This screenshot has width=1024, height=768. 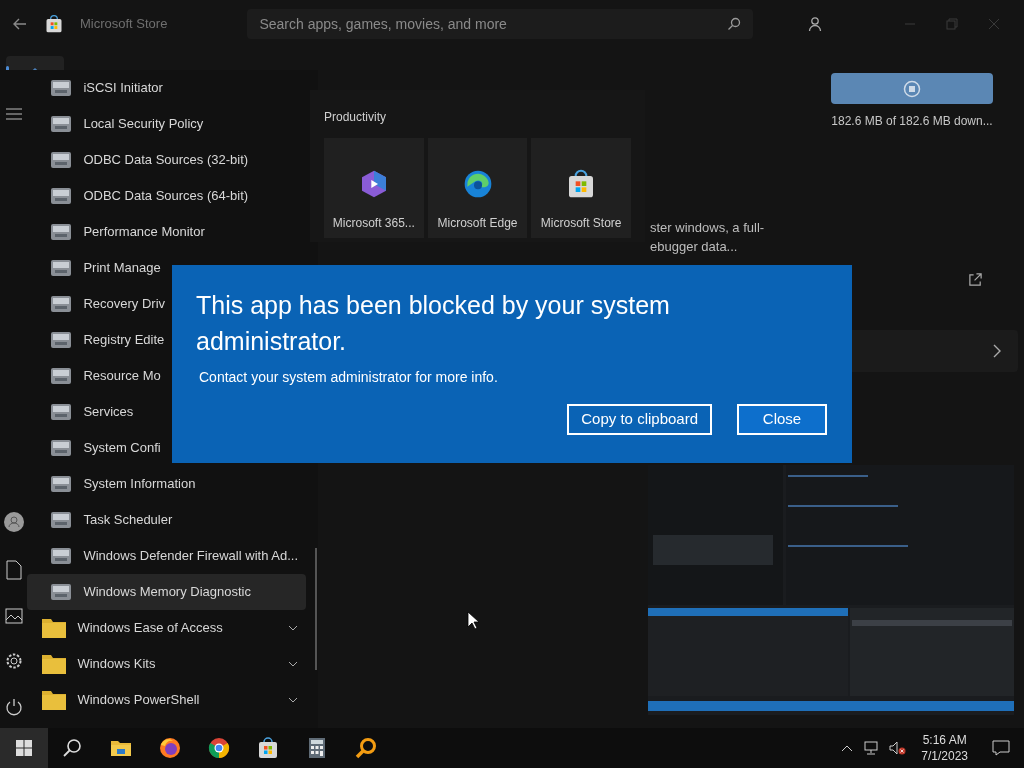 What do you see at coordinates (169, 748) in the screenshot?
I see `fox-globe-icon` at bounding box center [169, 748].